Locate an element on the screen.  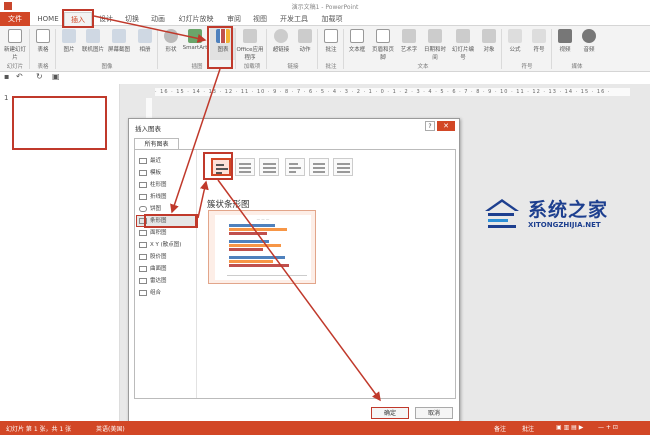
slide-count-status: 幻灯片 第 1 张，共 1 张 is located at coordinates (39, 429).